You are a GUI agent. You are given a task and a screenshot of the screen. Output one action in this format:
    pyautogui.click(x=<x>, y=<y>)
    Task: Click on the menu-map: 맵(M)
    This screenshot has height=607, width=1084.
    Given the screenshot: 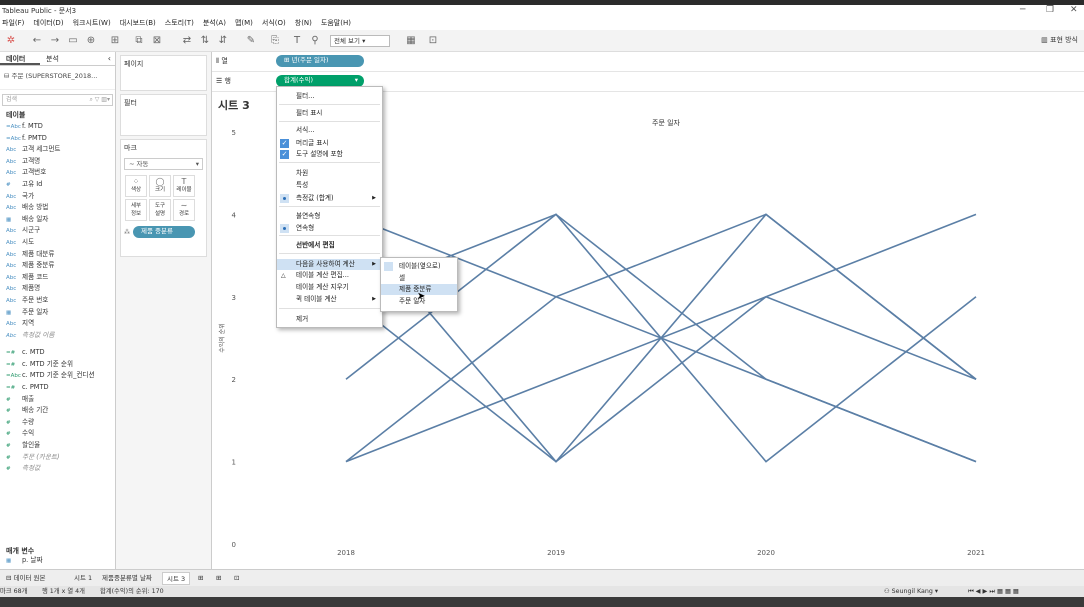 What is the action you would take?
    pyautogui.click(x=244, y=23)
    